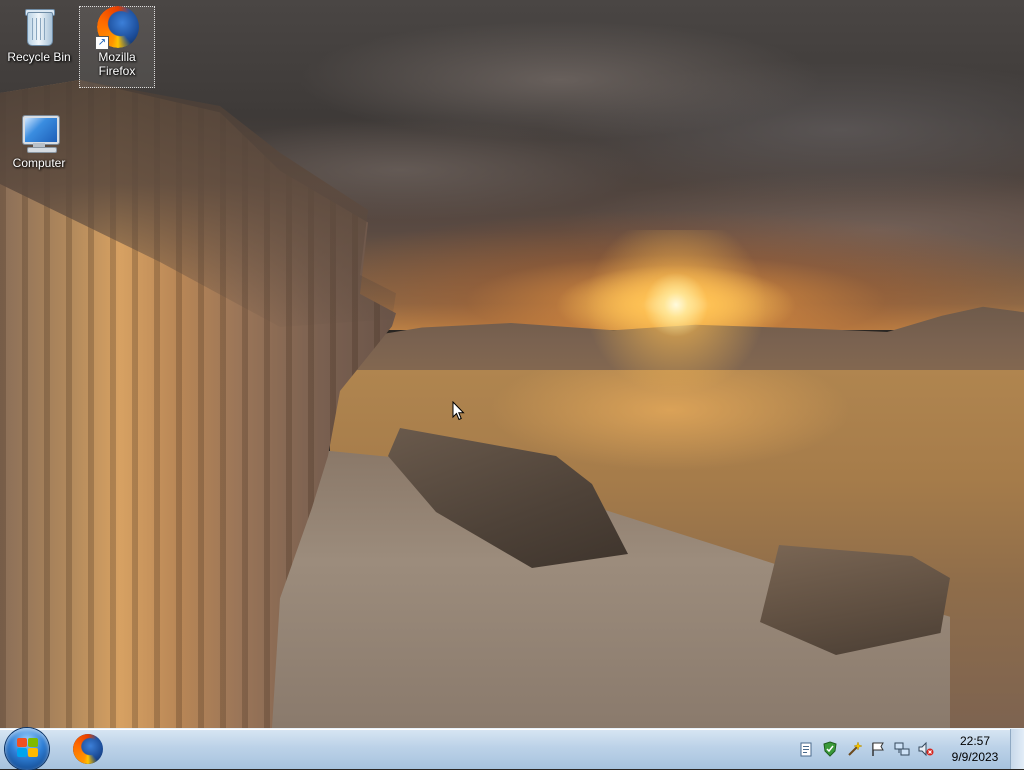 The width and height of the screenshot is (1024, 770). I want to click on clock-time: 22:57, so click(975, 741).